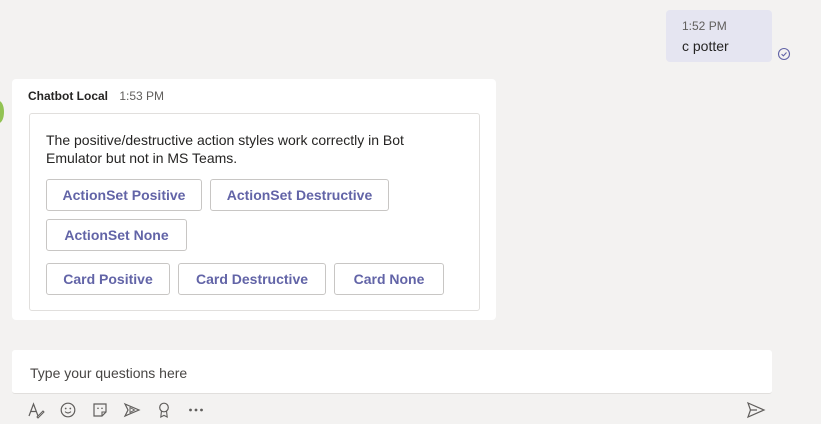 Image resolution: width=821 pixels, height=424 pixels. What do you see at coordinates (299, 195) in the screenshot?
I see `actionset-destructive-button: ActionSet Destructive` at bounding box center [299, 195].